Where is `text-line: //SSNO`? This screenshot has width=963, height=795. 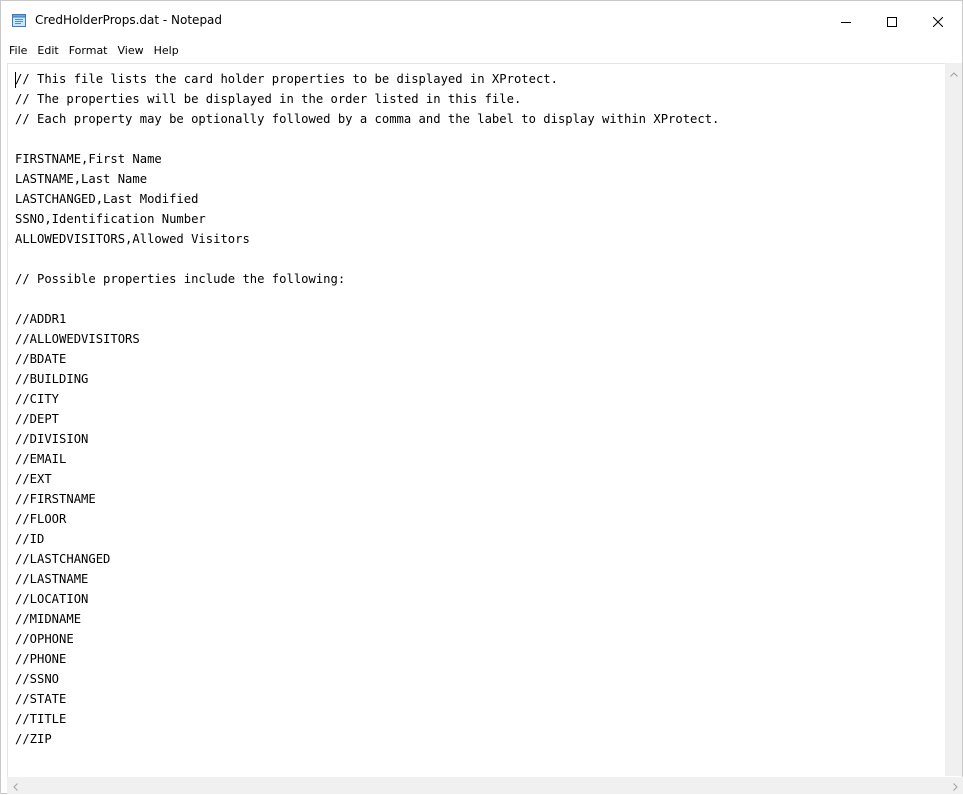 text-line: //SSNO is located at coordinates (37, 679).